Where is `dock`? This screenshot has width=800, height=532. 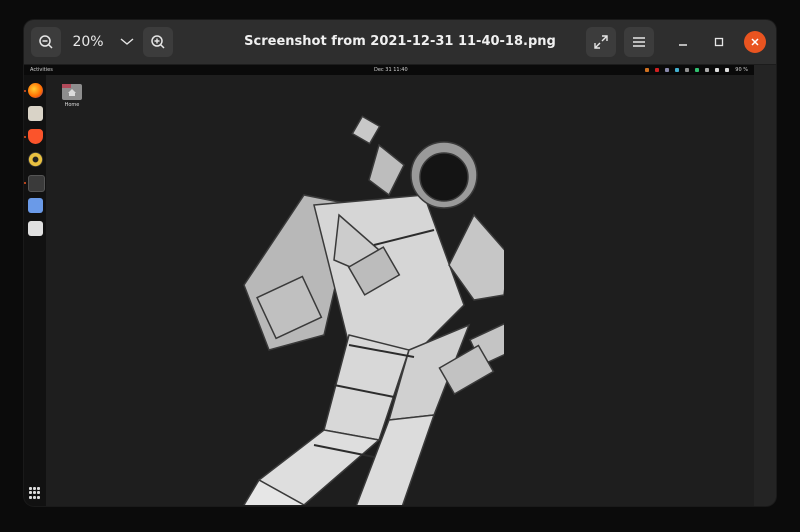
dock is located at coordinates (35, 290).